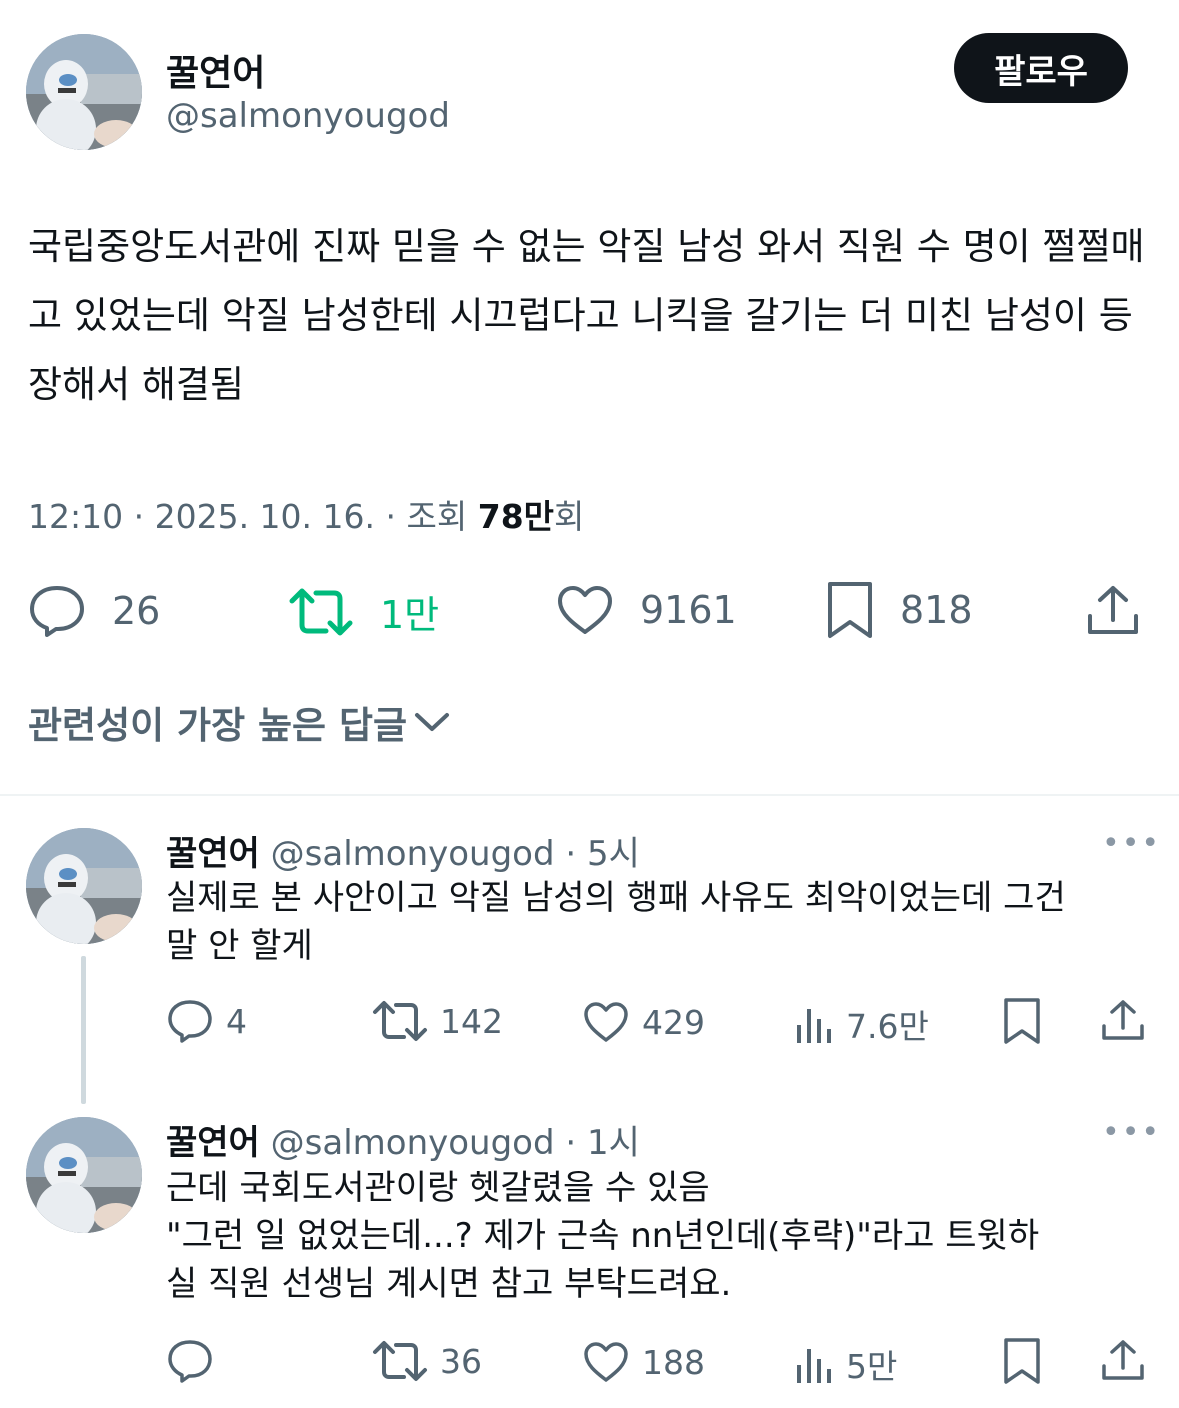  What do you see at coordinates (602, 1143) in the screenshot?
I see `reply-time: · 1시` at bounding box center [602, 1143].